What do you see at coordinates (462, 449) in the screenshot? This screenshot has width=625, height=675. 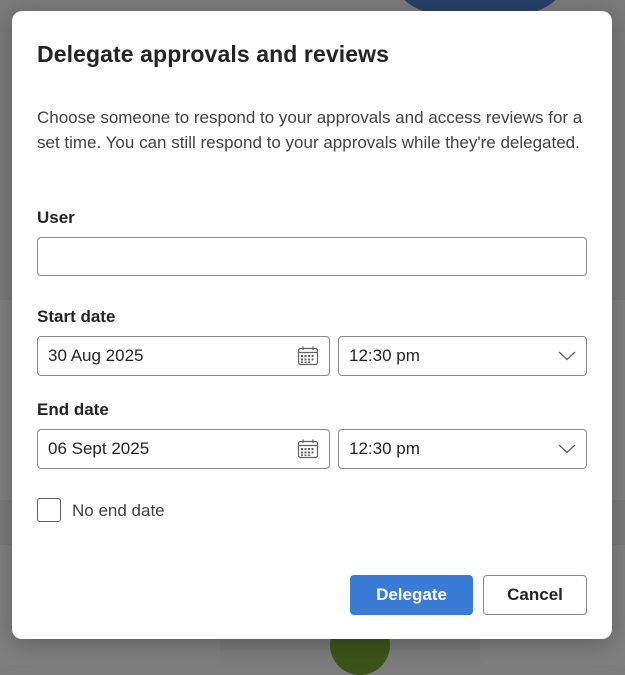 I see `end-time-dropdown: 12:30 pm` at bounding box center [462, 449].